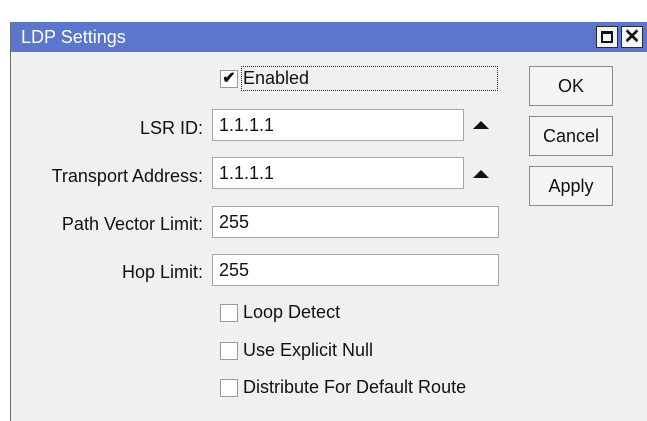  I want to click on title-bar: LDP Settings ✕, so click(329, 37).